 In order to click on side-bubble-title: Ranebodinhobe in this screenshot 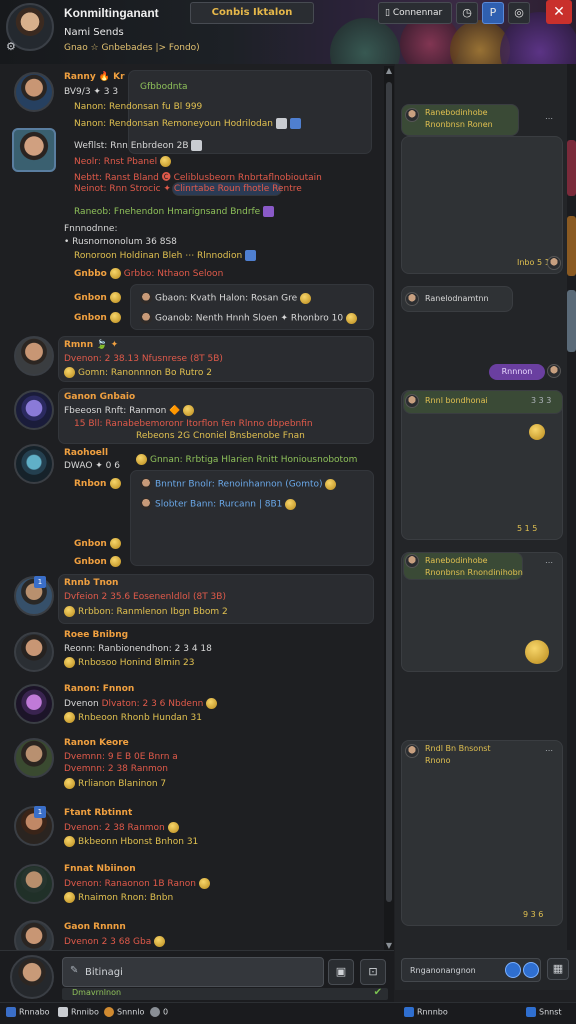, I will do `click(456, 560)`.